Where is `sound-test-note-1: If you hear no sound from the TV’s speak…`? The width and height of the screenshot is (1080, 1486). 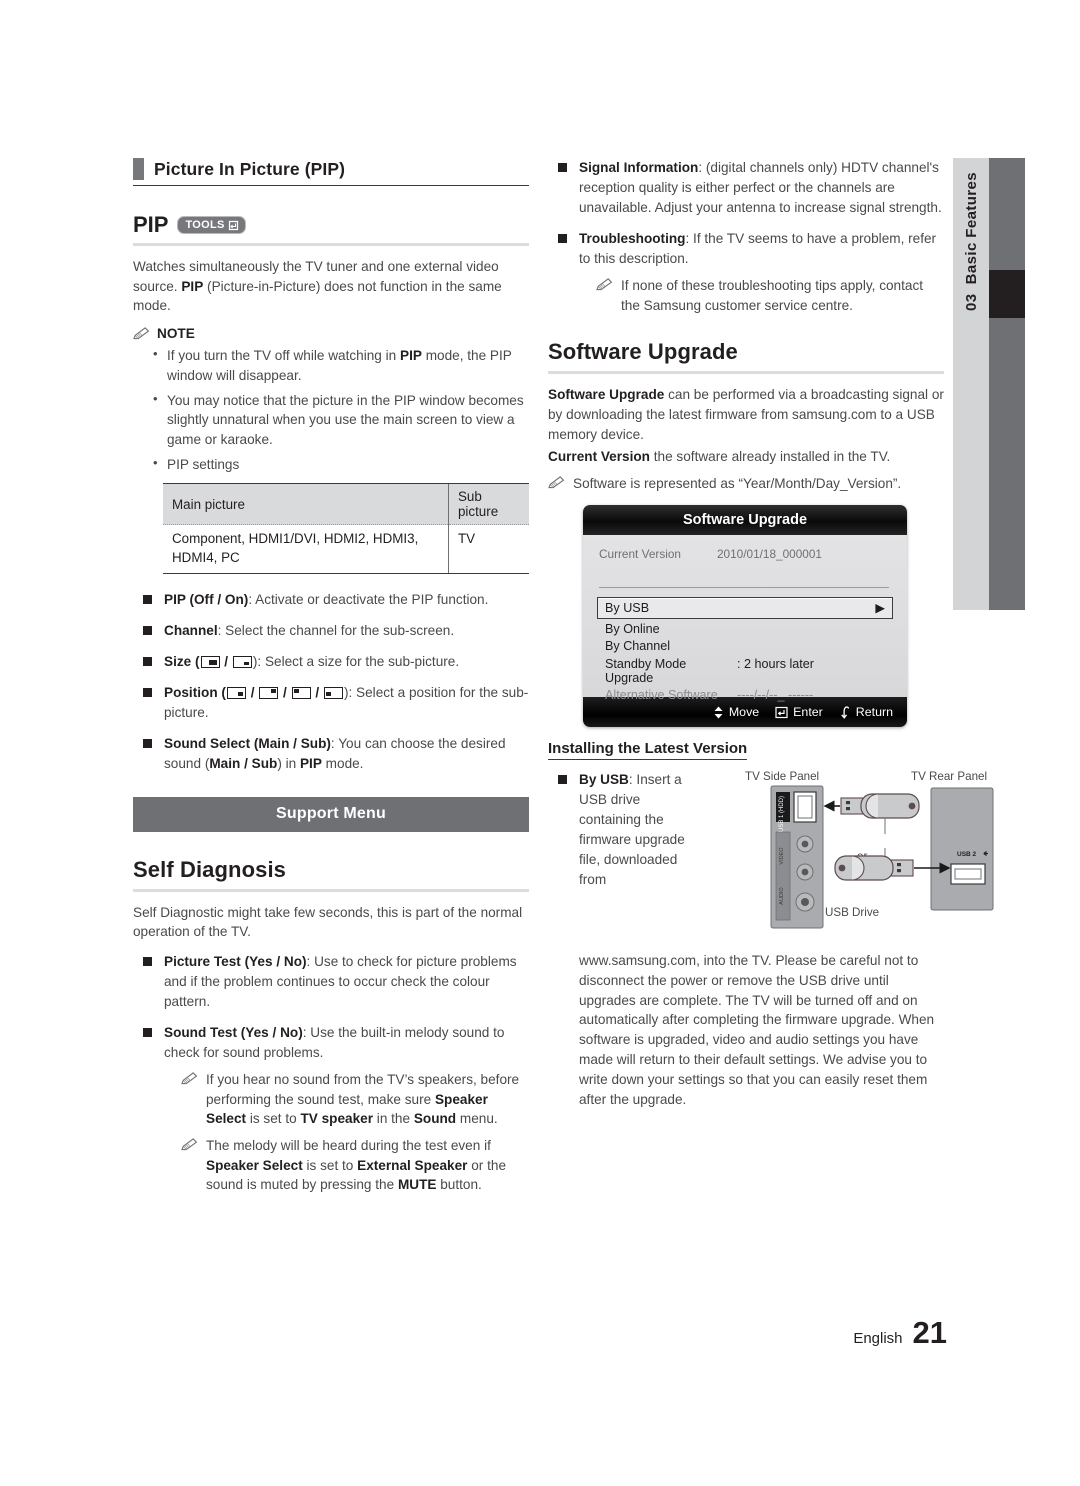 sound-test-note-1: If you hear no sound from the TV’s speak… is located at coordinates (346, 1099).